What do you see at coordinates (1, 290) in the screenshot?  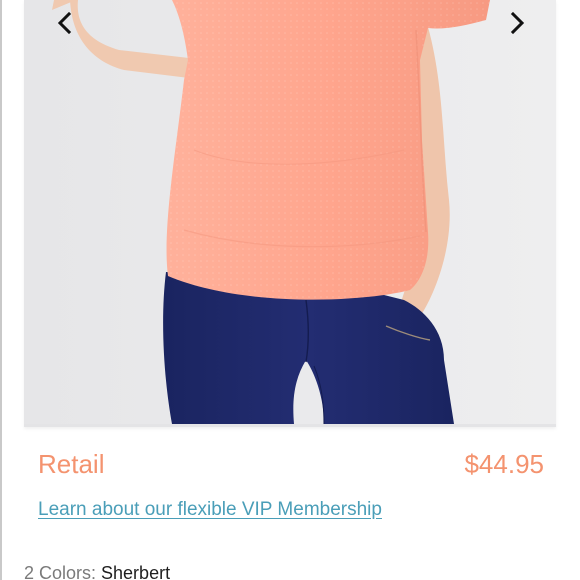 I see `page-edge-divider` at bounding box center [1, 290].